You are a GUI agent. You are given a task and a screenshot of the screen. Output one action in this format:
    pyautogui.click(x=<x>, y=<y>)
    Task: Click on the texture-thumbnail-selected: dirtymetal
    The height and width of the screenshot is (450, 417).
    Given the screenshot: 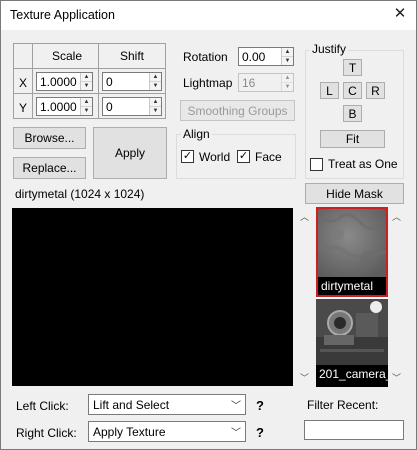 What is the action you would take?
    pyautogui.click(x=352, y=252)
    